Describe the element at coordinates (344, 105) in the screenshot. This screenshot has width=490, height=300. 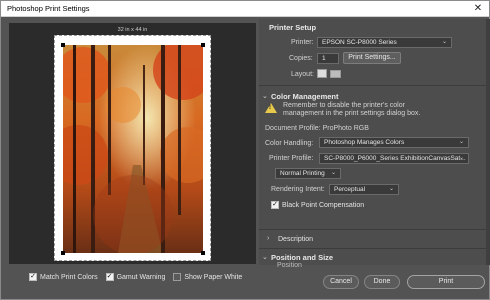
I see `warning-line-1: Remember to disable the printer's color` at that location.